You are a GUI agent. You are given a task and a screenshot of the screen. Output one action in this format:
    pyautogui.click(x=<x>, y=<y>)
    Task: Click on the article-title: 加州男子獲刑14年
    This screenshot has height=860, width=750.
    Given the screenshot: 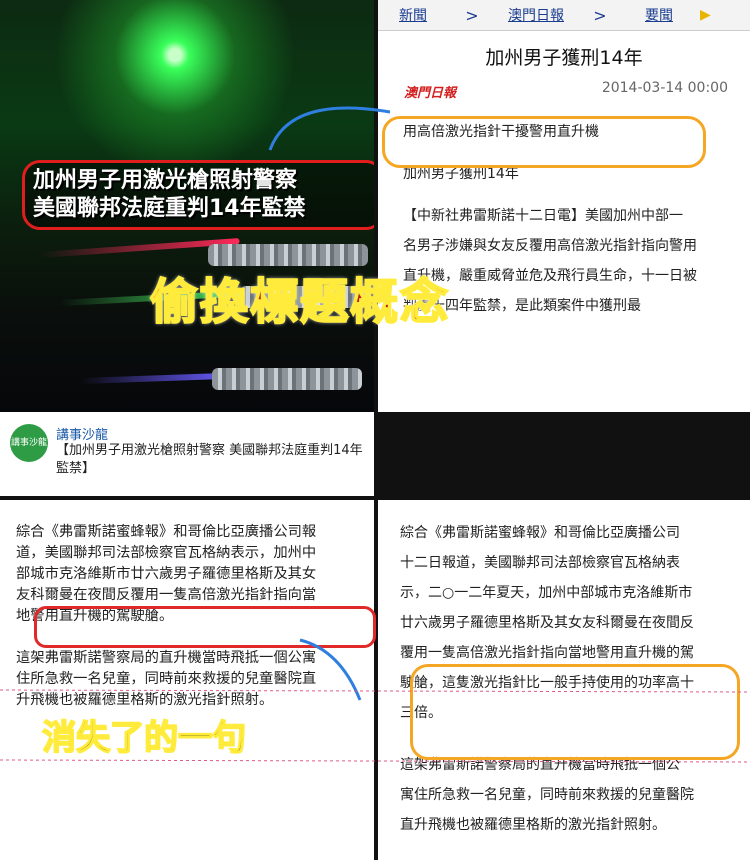 What is the action you would take?
    pyautogui.click(x=564, y=58)
    